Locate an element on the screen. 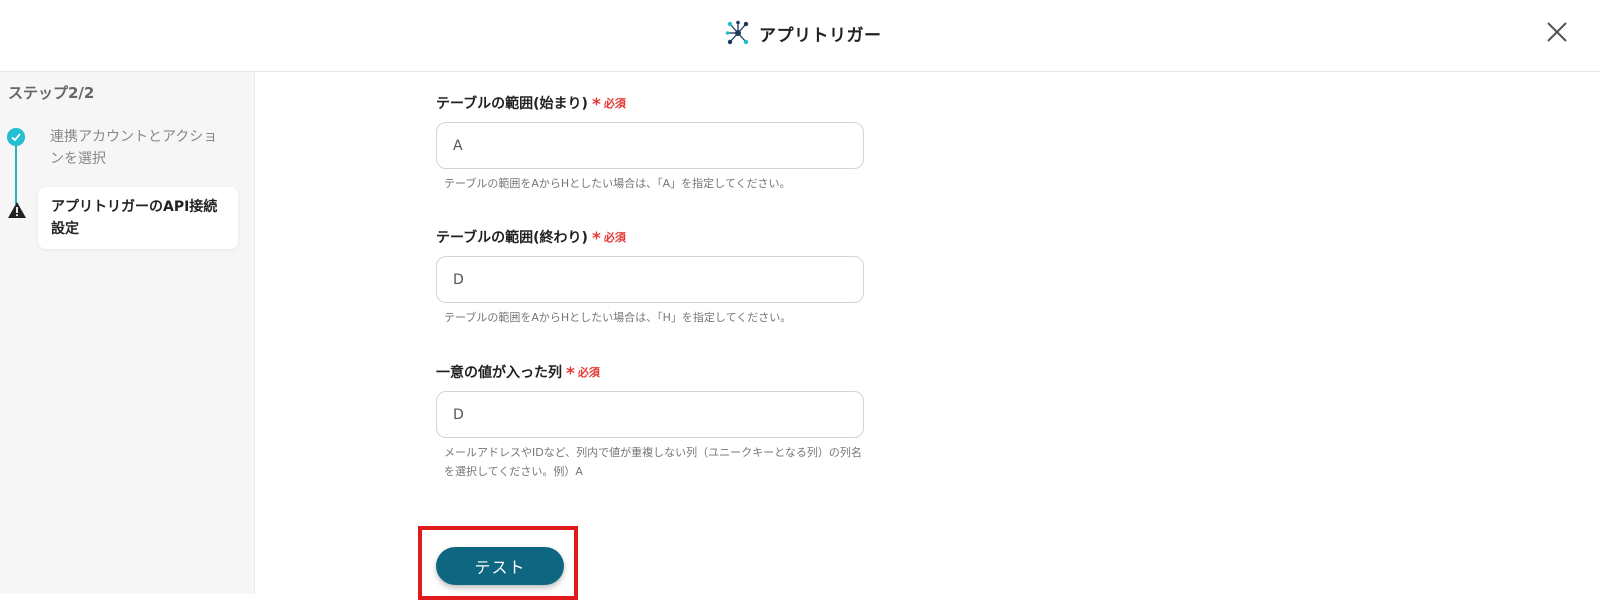  sidebar-step-api-settings: アプリトリガーのAPI接続設定 is located at coordinates (138, 218).